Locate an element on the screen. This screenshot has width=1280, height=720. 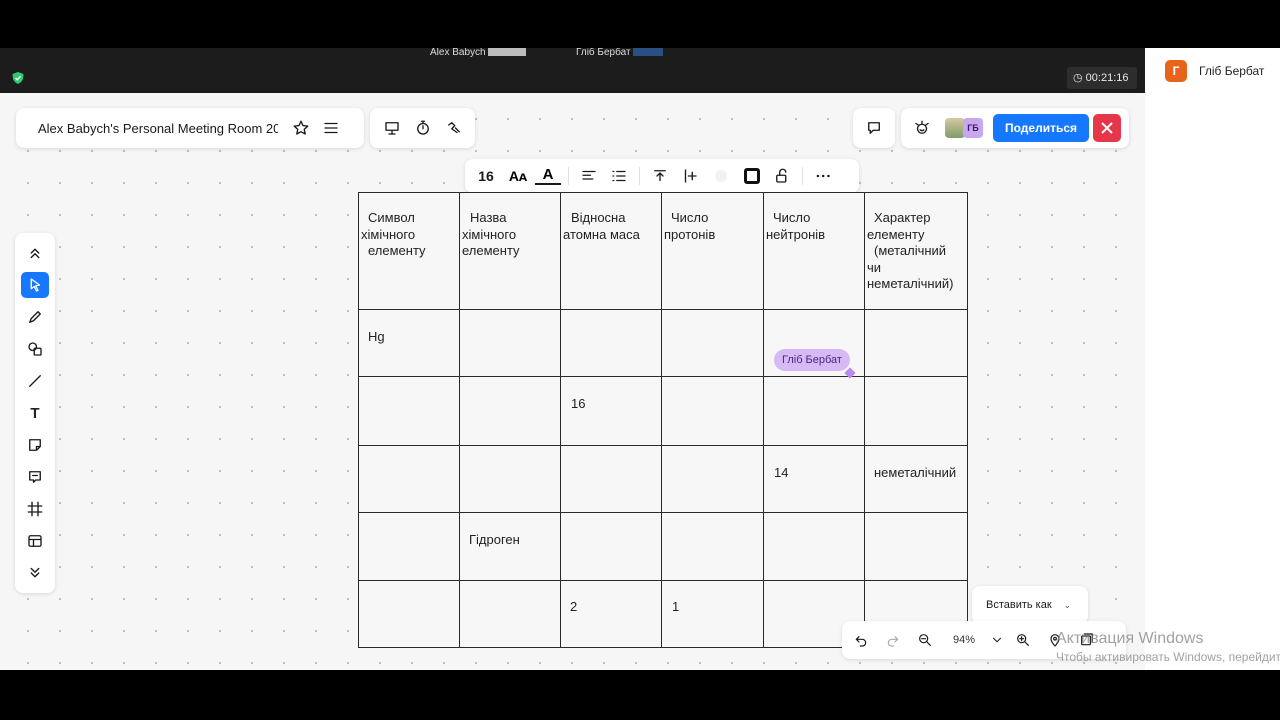
video-strip: Alex Babych Гліб Бербат is located at coordinates (572, 70).